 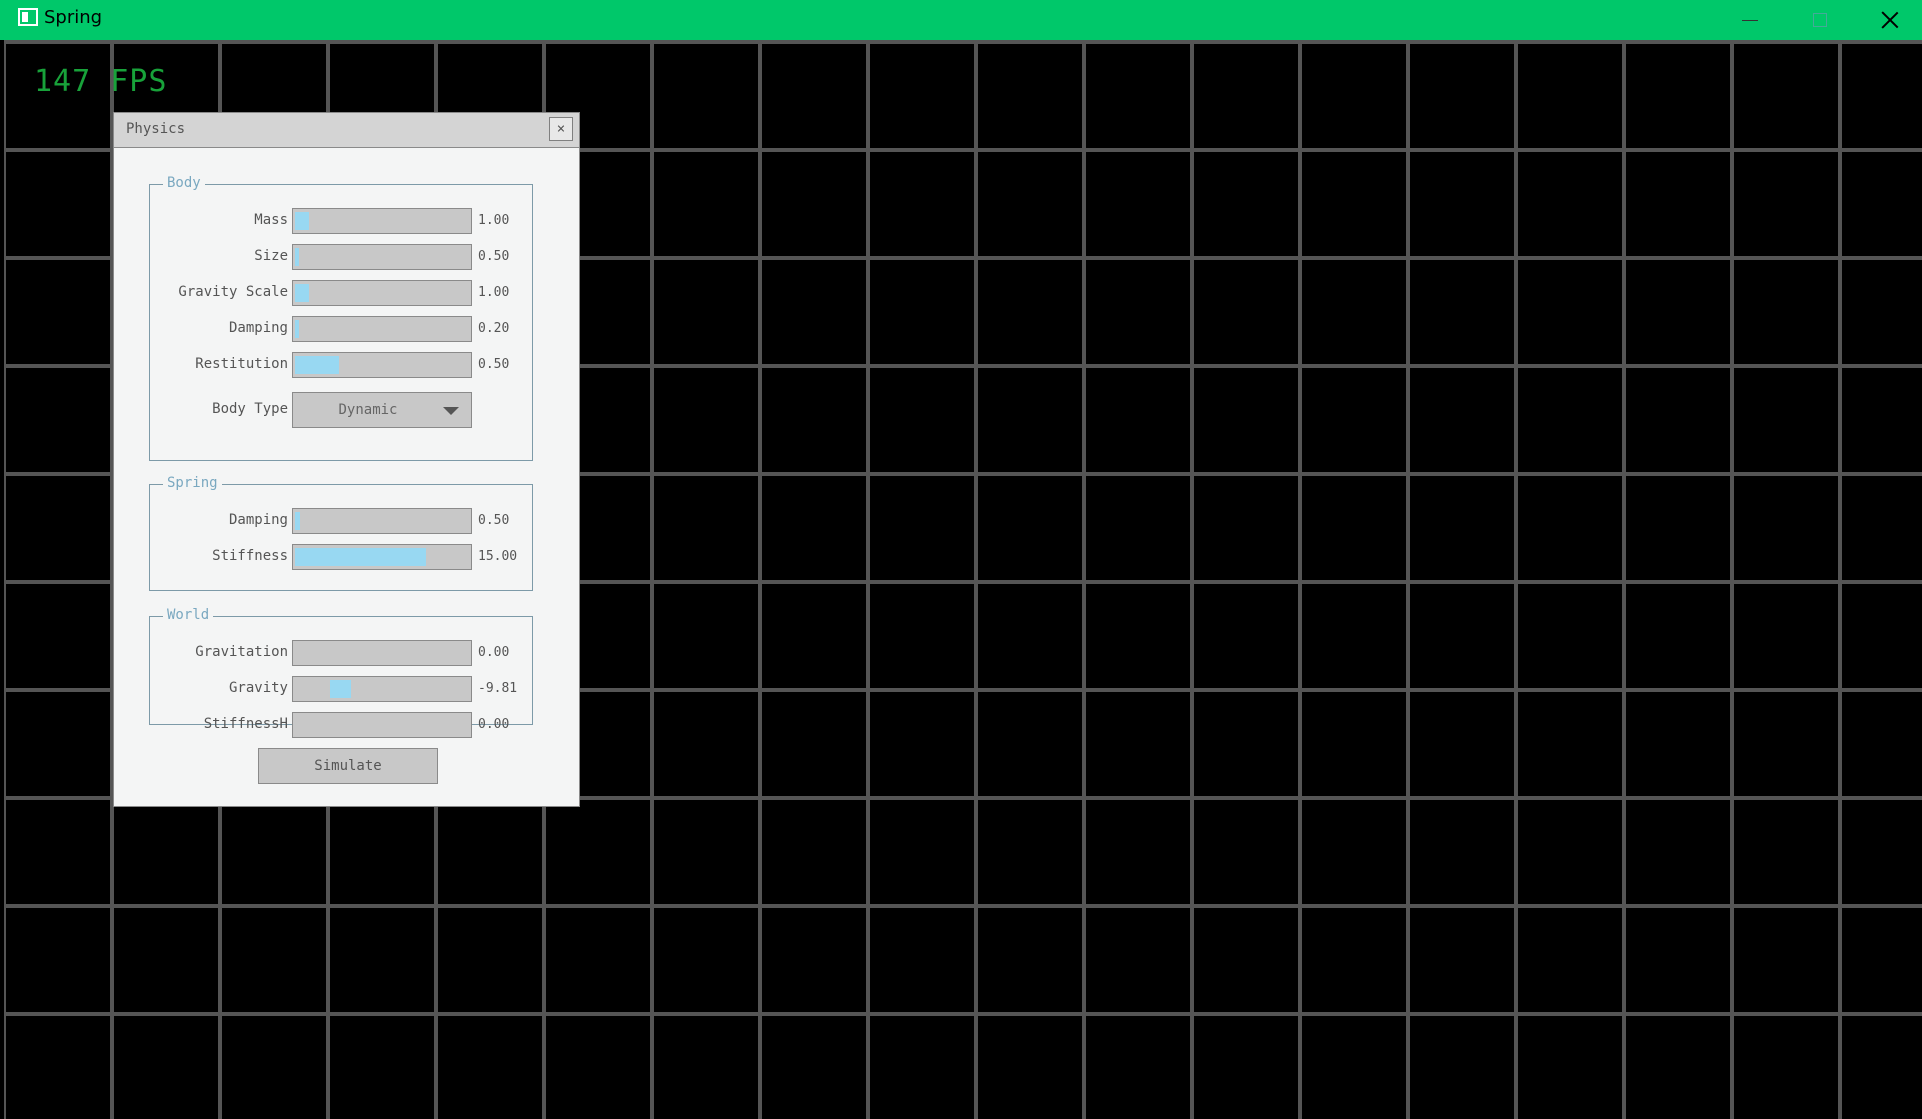 What do you see at coordinates (271, 256) in the screenshot?
I see `slider-label: Size` at bounding box center [271, 256].